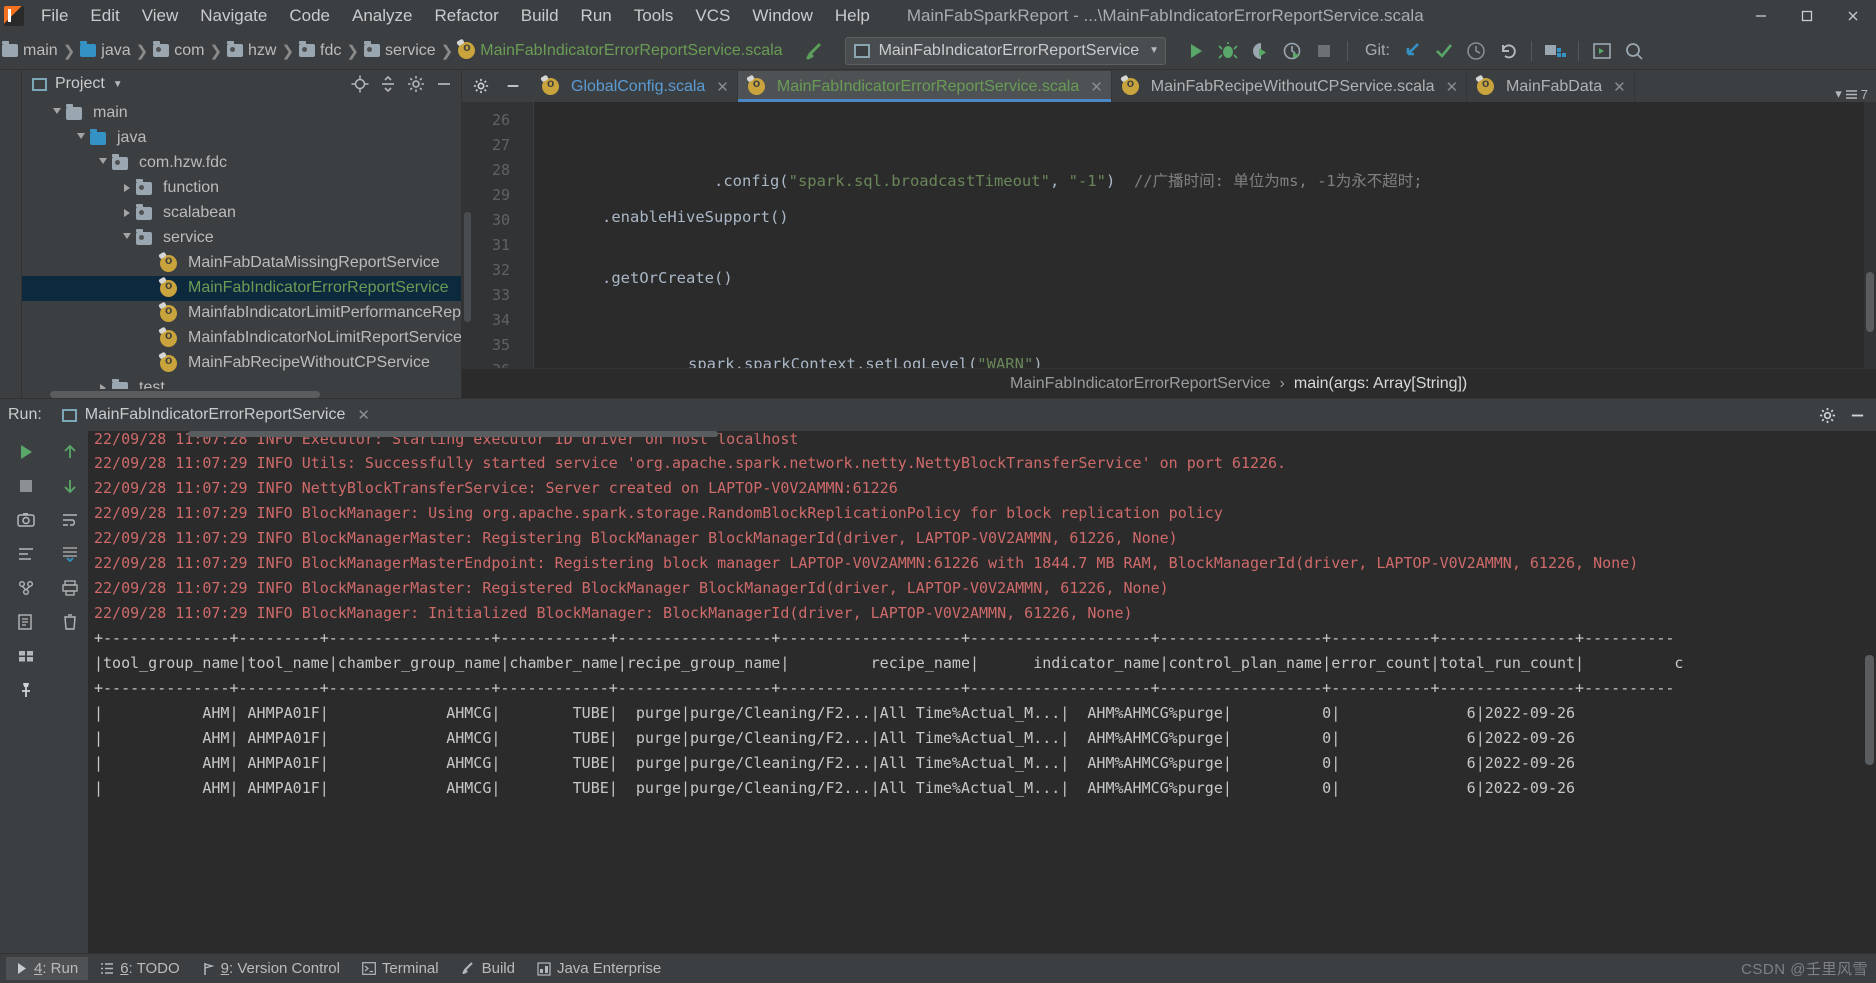 This screenshot has height=983, width=1876. I want to click on tab-mainfabdata: MainFabData ✕, so click(1551, 86).